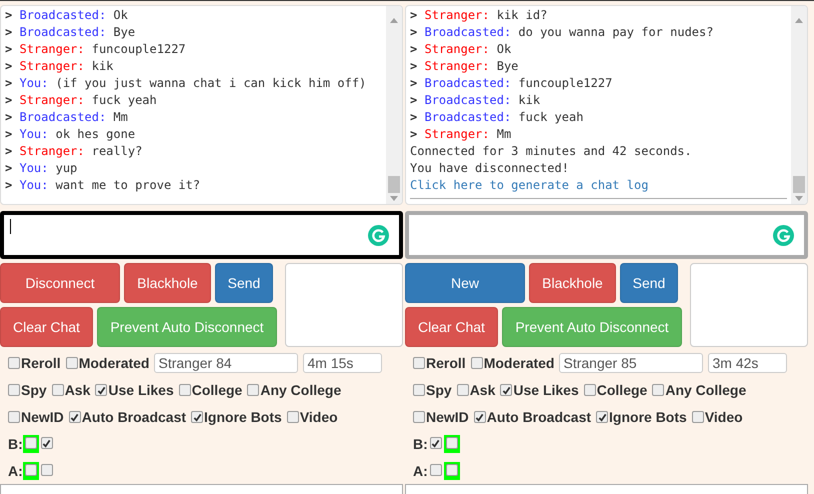 This screenshot has height=494, width=814. Describe the element at coordinates (551, 151) in the screenshot. I see `status-message: Connected for 3 minutes and 42 seconds.` at that location.